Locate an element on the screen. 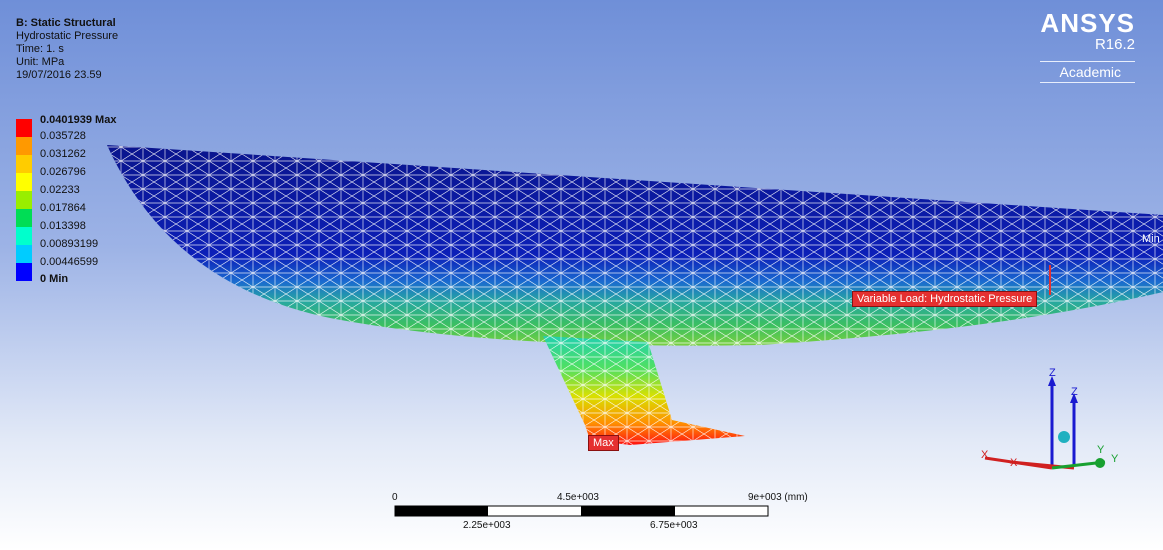 This screenshot has width=1163, height=550. coordinate-triad is located at coordinates (1045, 423).